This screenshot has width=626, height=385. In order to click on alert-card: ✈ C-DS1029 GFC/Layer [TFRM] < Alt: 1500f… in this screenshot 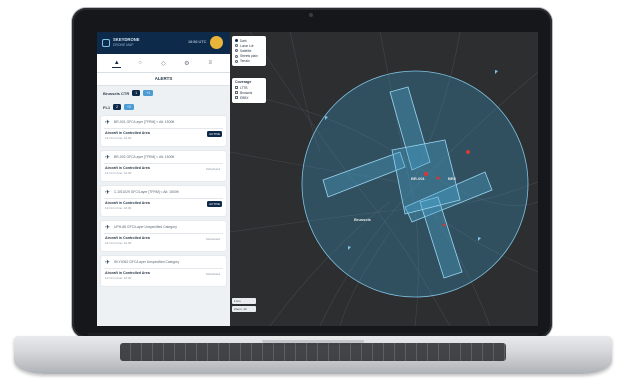, I will do `click(163, 201)`.